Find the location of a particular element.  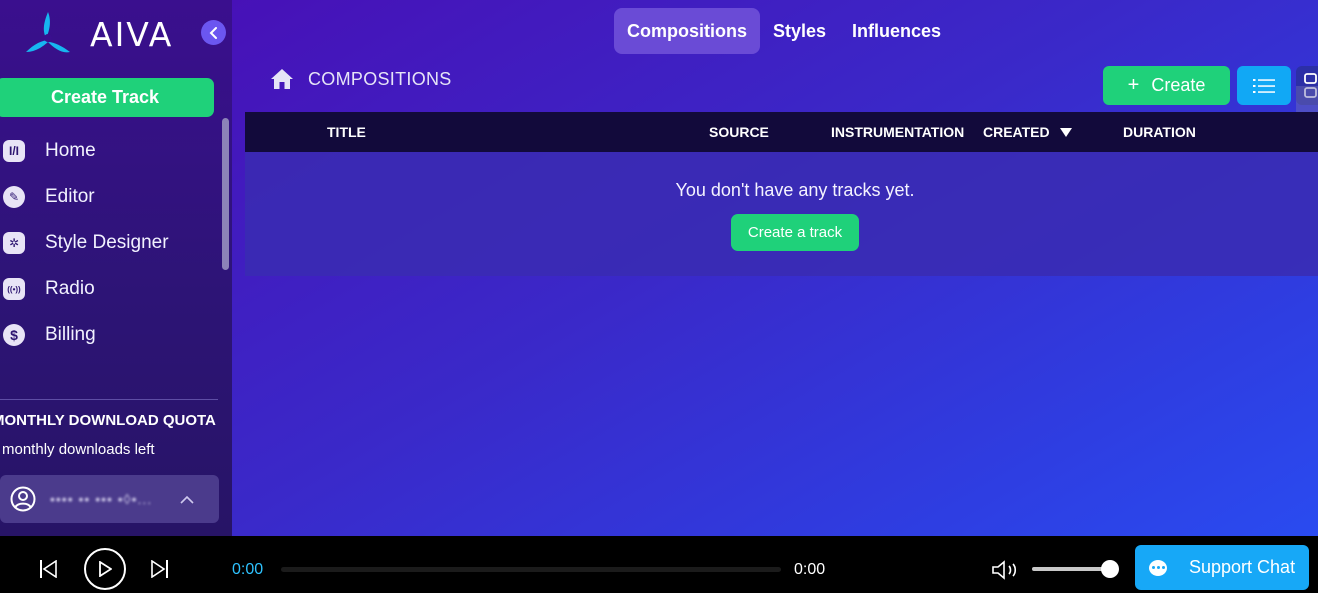

style-designer-icon: ✲ is located at coordinates (14, 243).